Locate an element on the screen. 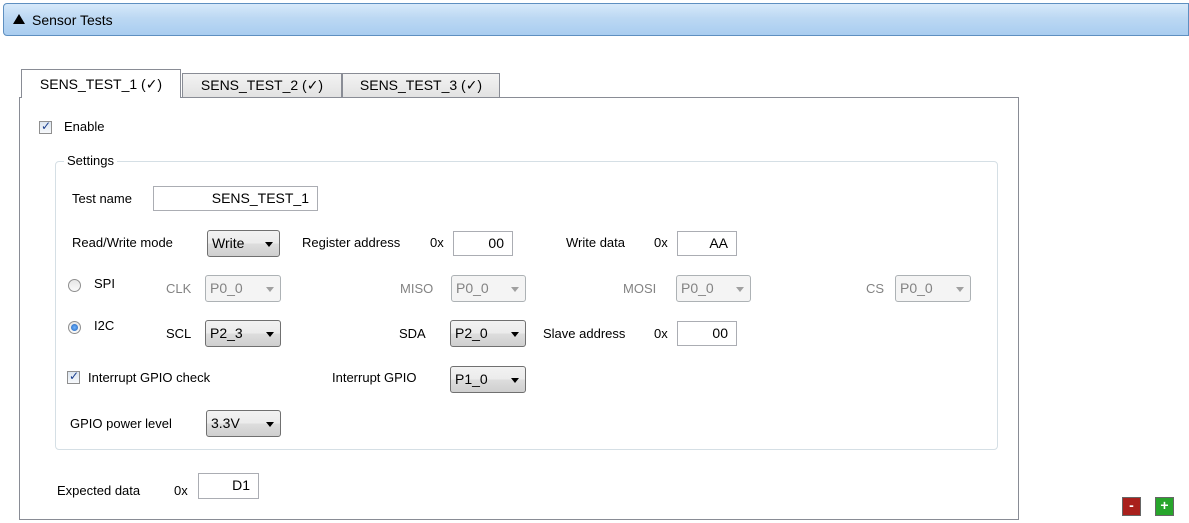  clk-value: P0_0 is located at coordinates (226, 288).